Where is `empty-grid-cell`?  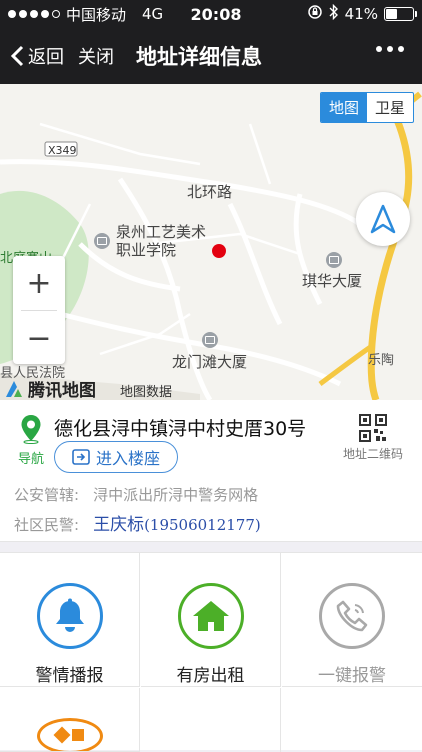 empty-grid-cell is located at coordinates (211, 720).